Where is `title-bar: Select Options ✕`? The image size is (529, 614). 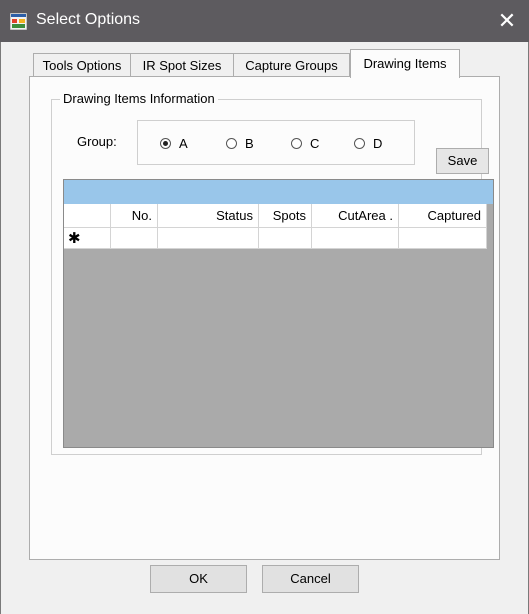 title-bar: Select Options ✕ is located at coordinates (264, 21).